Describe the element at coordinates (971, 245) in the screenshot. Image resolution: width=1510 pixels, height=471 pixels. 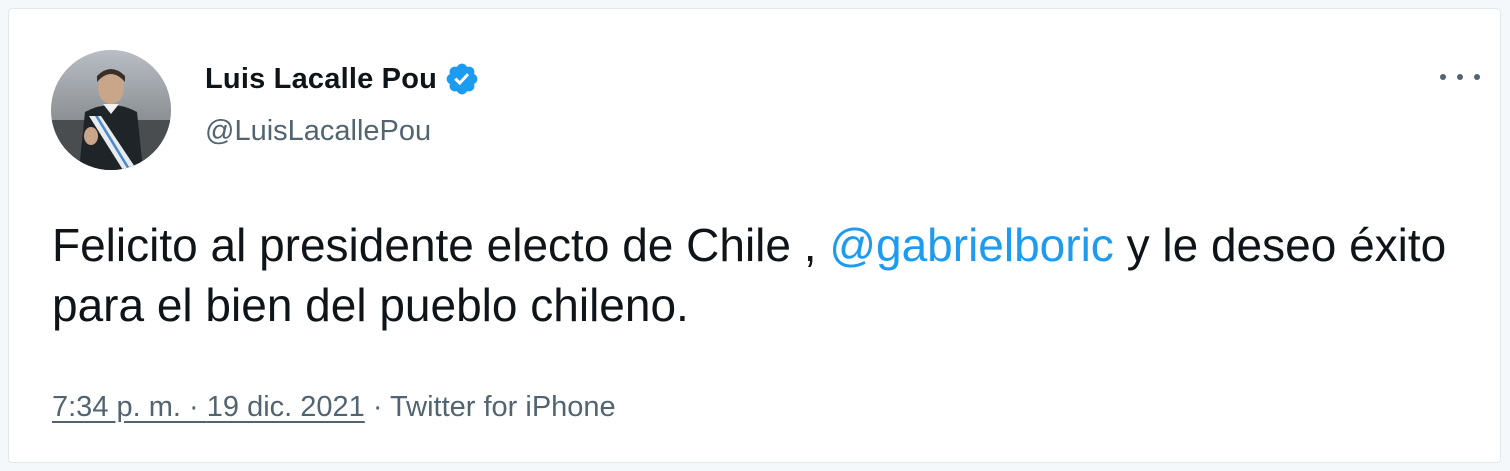
I see `mention-link: @gabrielboric` at that location.